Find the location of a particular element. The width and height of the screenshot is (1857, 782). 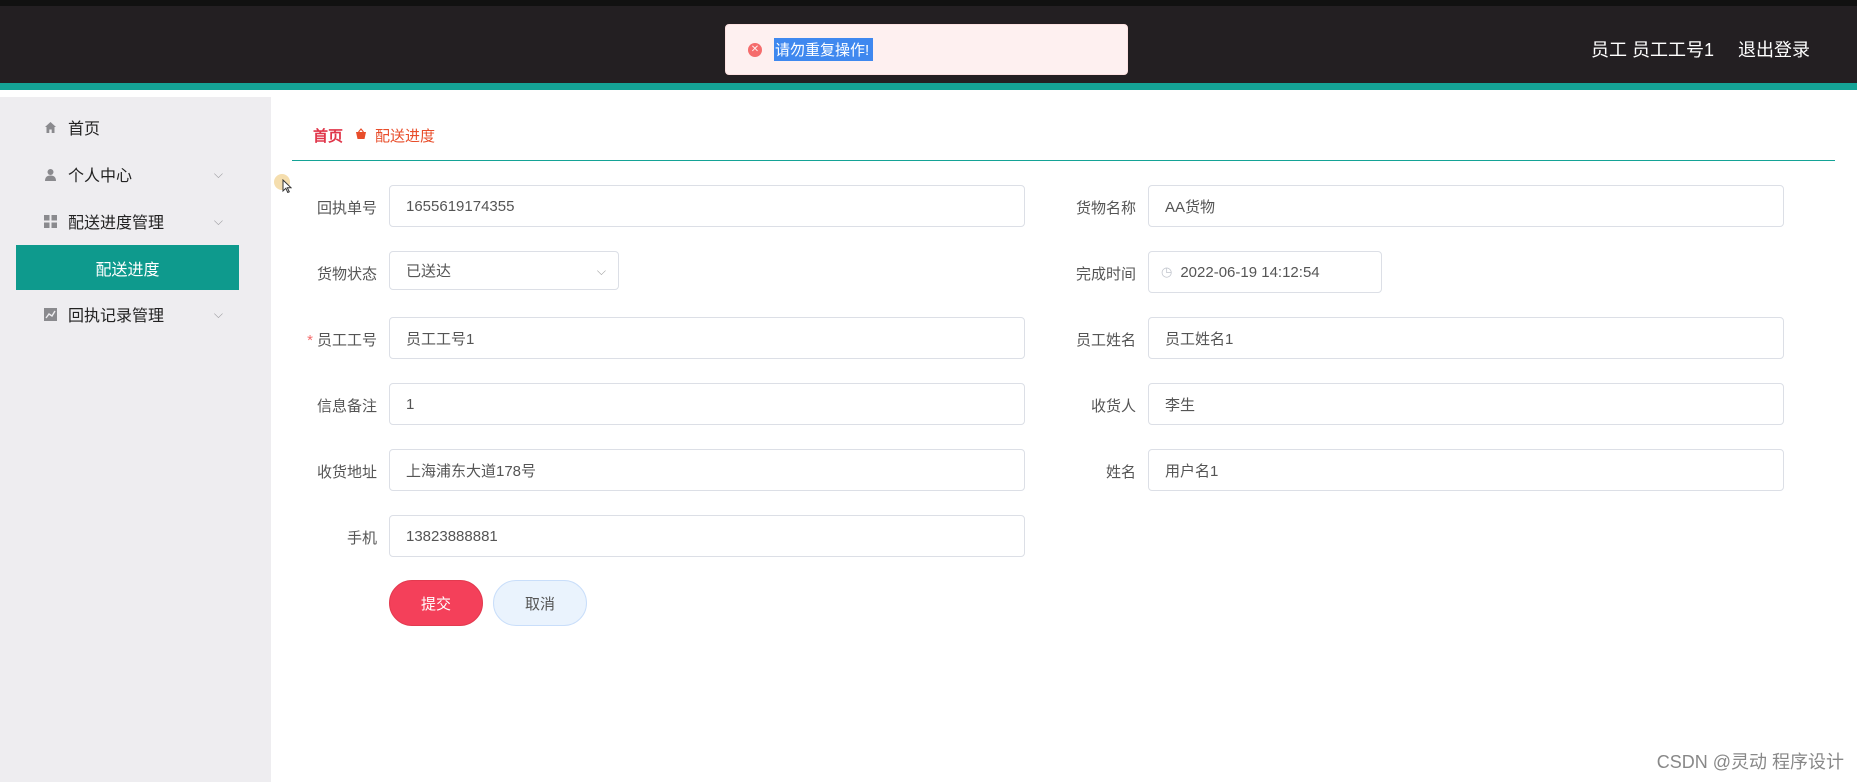

submit-button: 提交 is located at coordinates (436, 603).